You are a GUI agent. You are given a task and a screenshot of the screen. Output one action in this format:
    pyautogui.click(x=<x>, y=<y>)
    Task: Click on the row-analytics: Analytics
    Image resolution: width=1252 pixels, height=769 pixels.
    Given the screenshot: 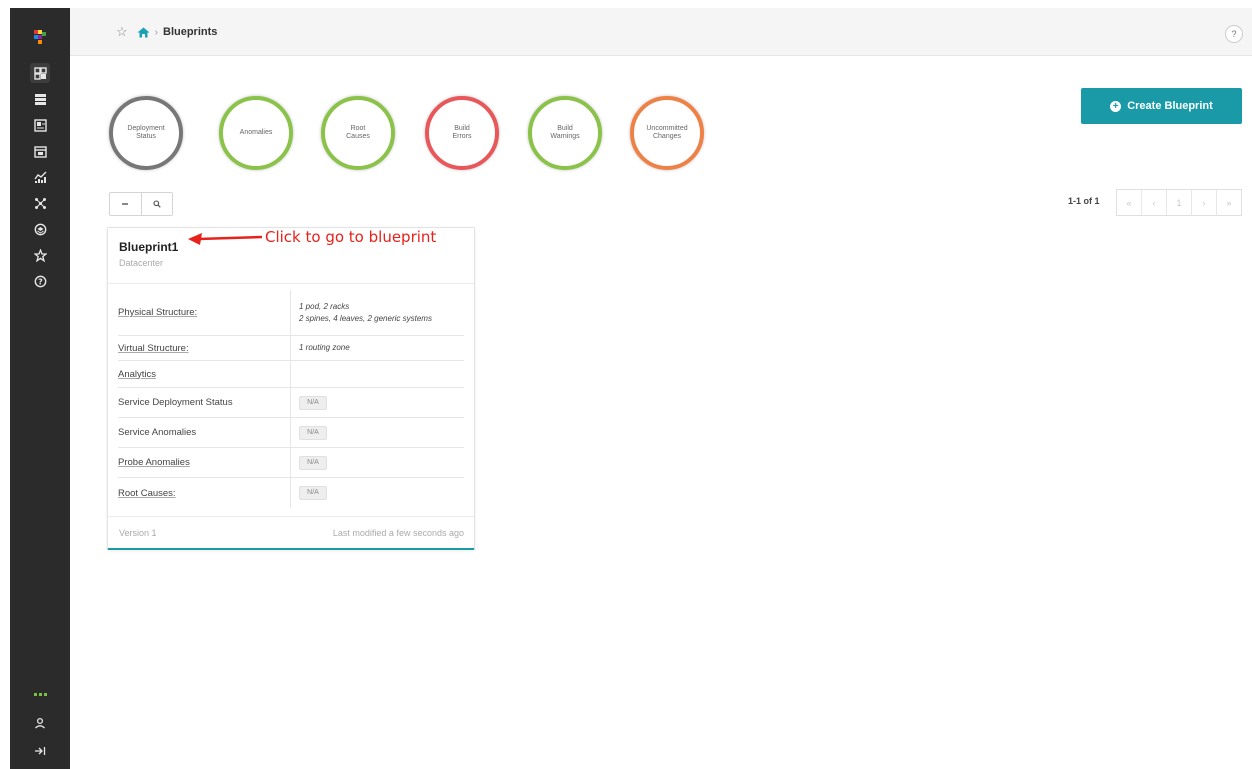 What is the action you would take?
    pyautogui.click(x=291, y=374)
    